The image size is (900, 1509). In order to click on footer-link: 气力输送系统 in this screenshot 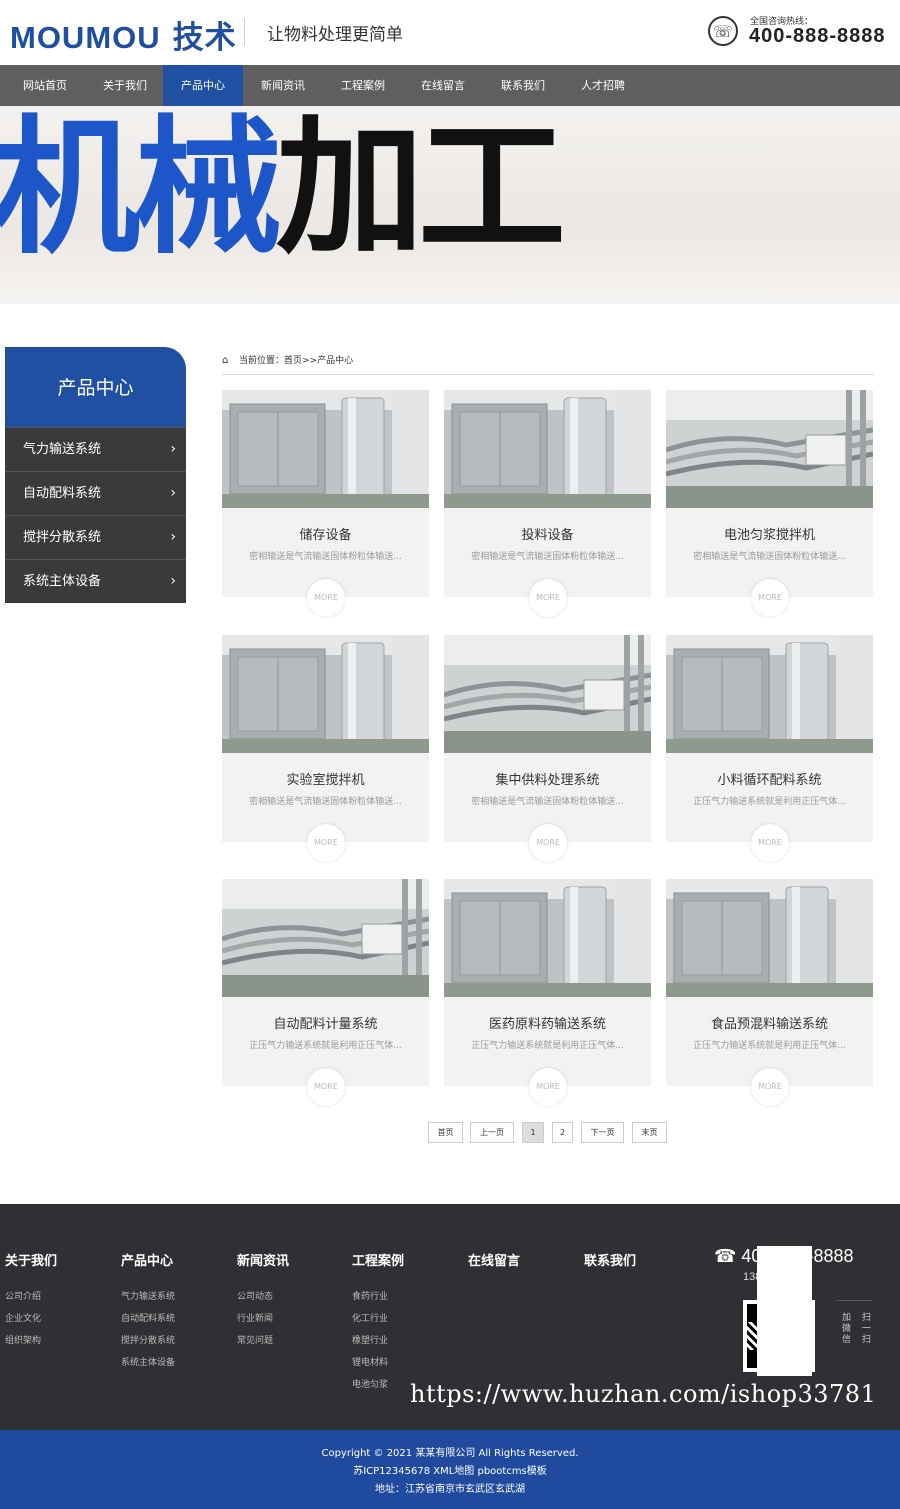, I will do `click(148, 1295)`.